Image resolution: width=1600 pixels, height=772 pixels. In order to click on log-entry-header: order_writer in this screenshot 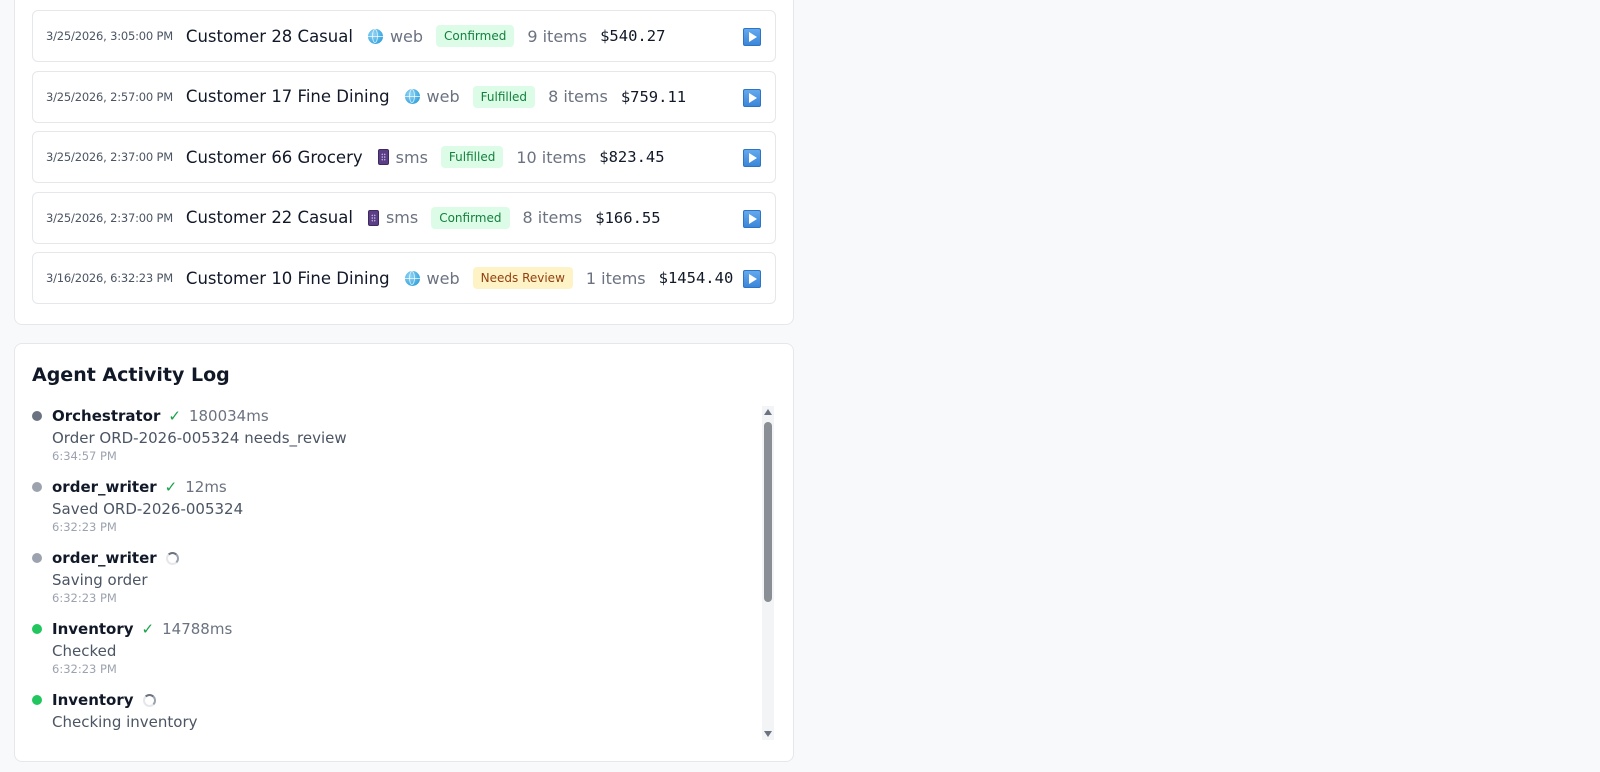, I will do `click(382, 558)`.